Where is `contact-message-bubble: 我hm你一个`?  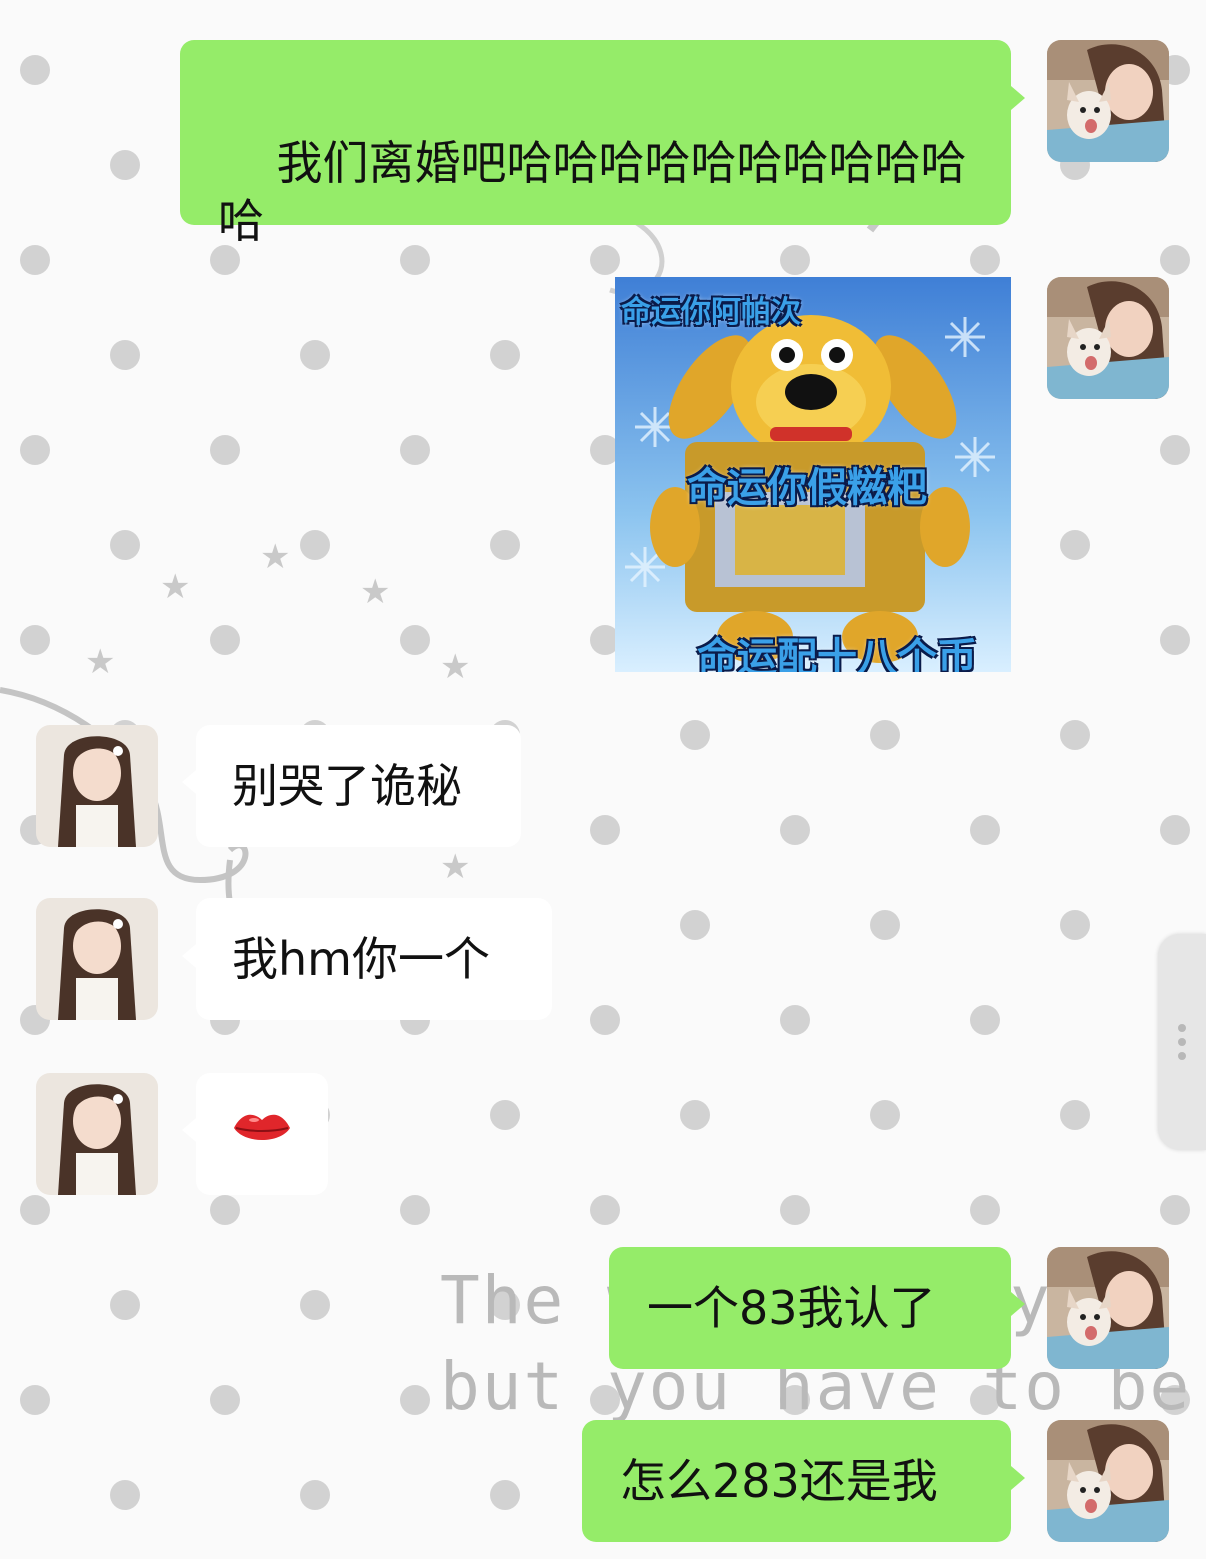
contact-message-bubble: 我hm你一个 is located at coordinates (374, 959).